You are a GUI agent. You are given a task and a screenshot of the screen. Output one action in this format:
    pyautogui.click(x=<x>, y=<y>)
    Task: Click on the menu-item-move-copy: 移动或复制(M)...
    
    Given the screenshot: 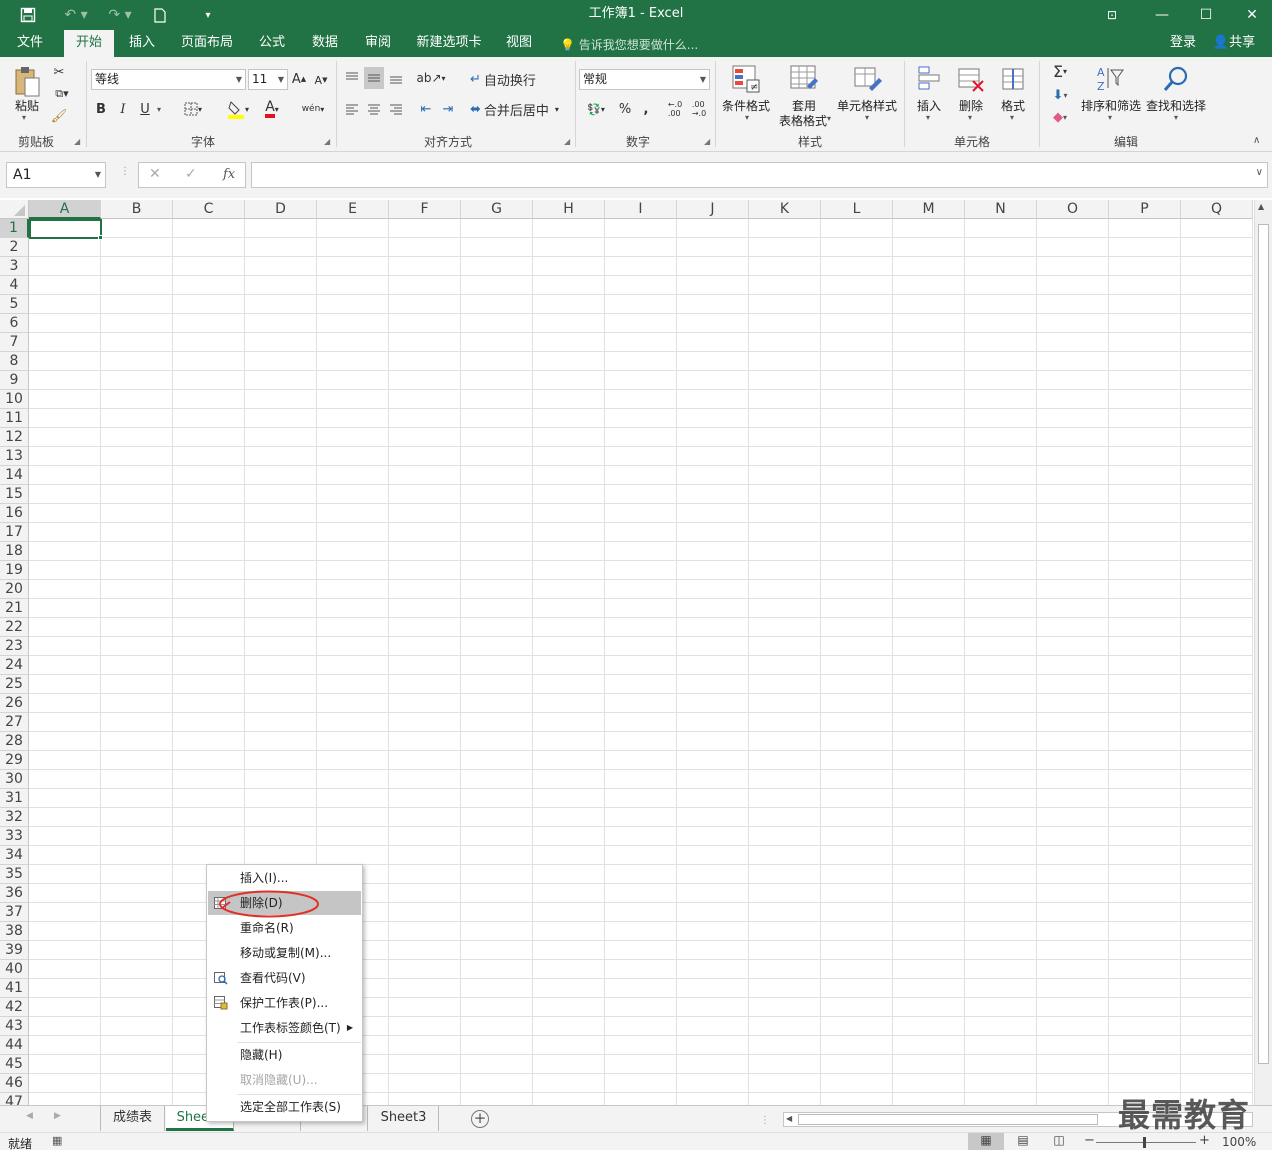 What is the action you would take?
    pyautogui.click(x=284, y=953)
    